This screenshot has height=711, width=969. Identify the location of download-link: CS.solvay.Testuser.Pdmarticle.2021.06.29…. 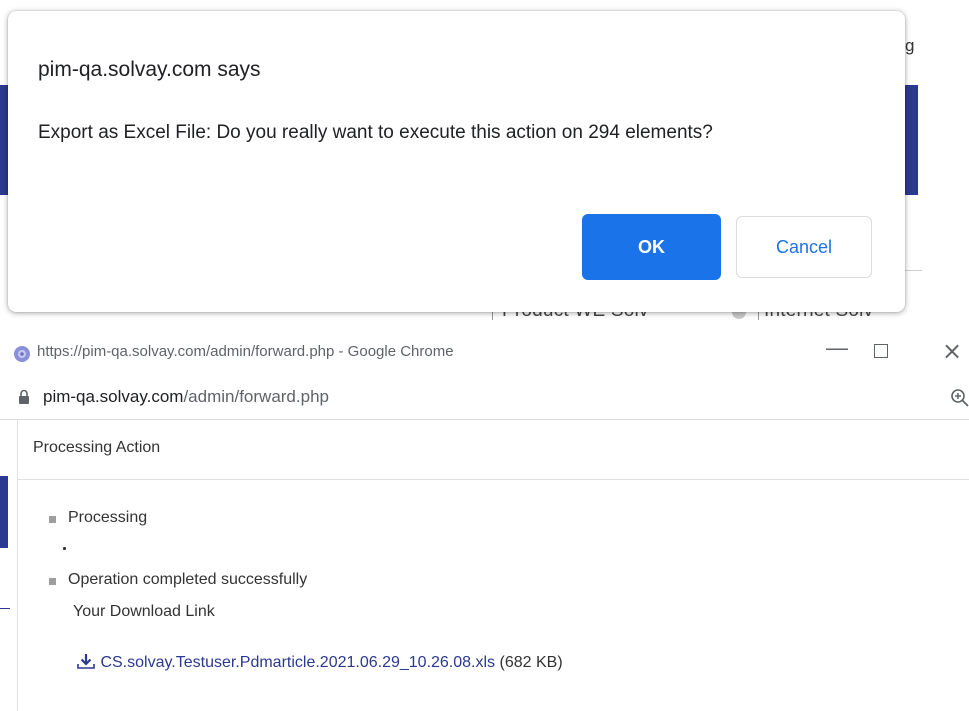
(297, 662).